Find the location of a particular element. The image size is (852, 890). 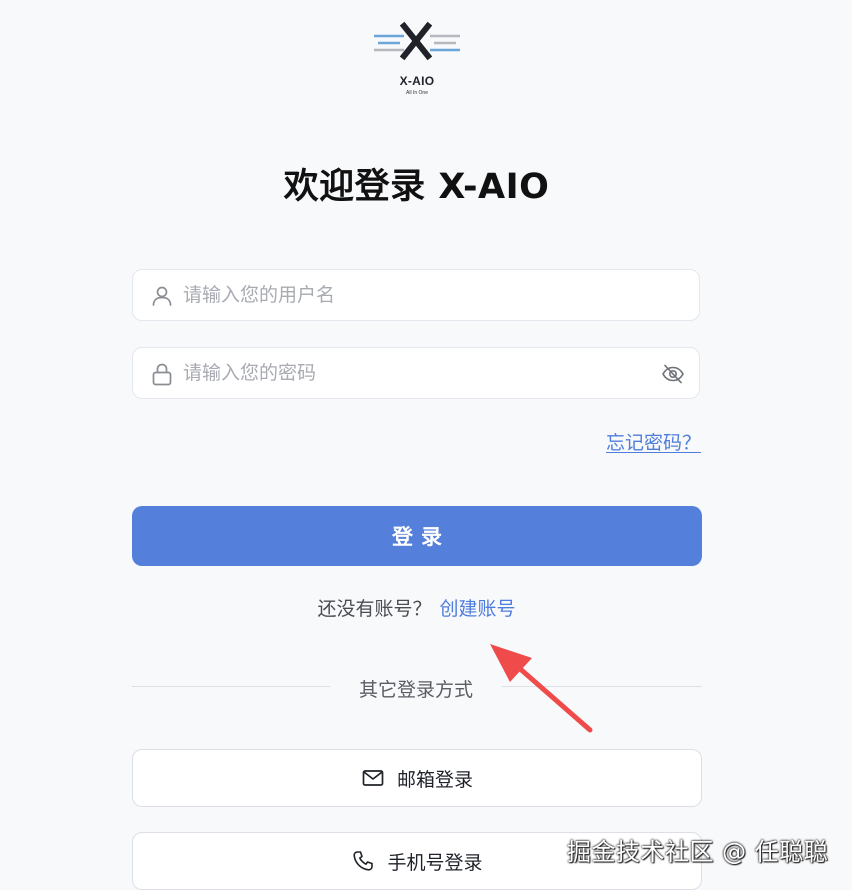

lock-icon is located at coordinates (162, 374).